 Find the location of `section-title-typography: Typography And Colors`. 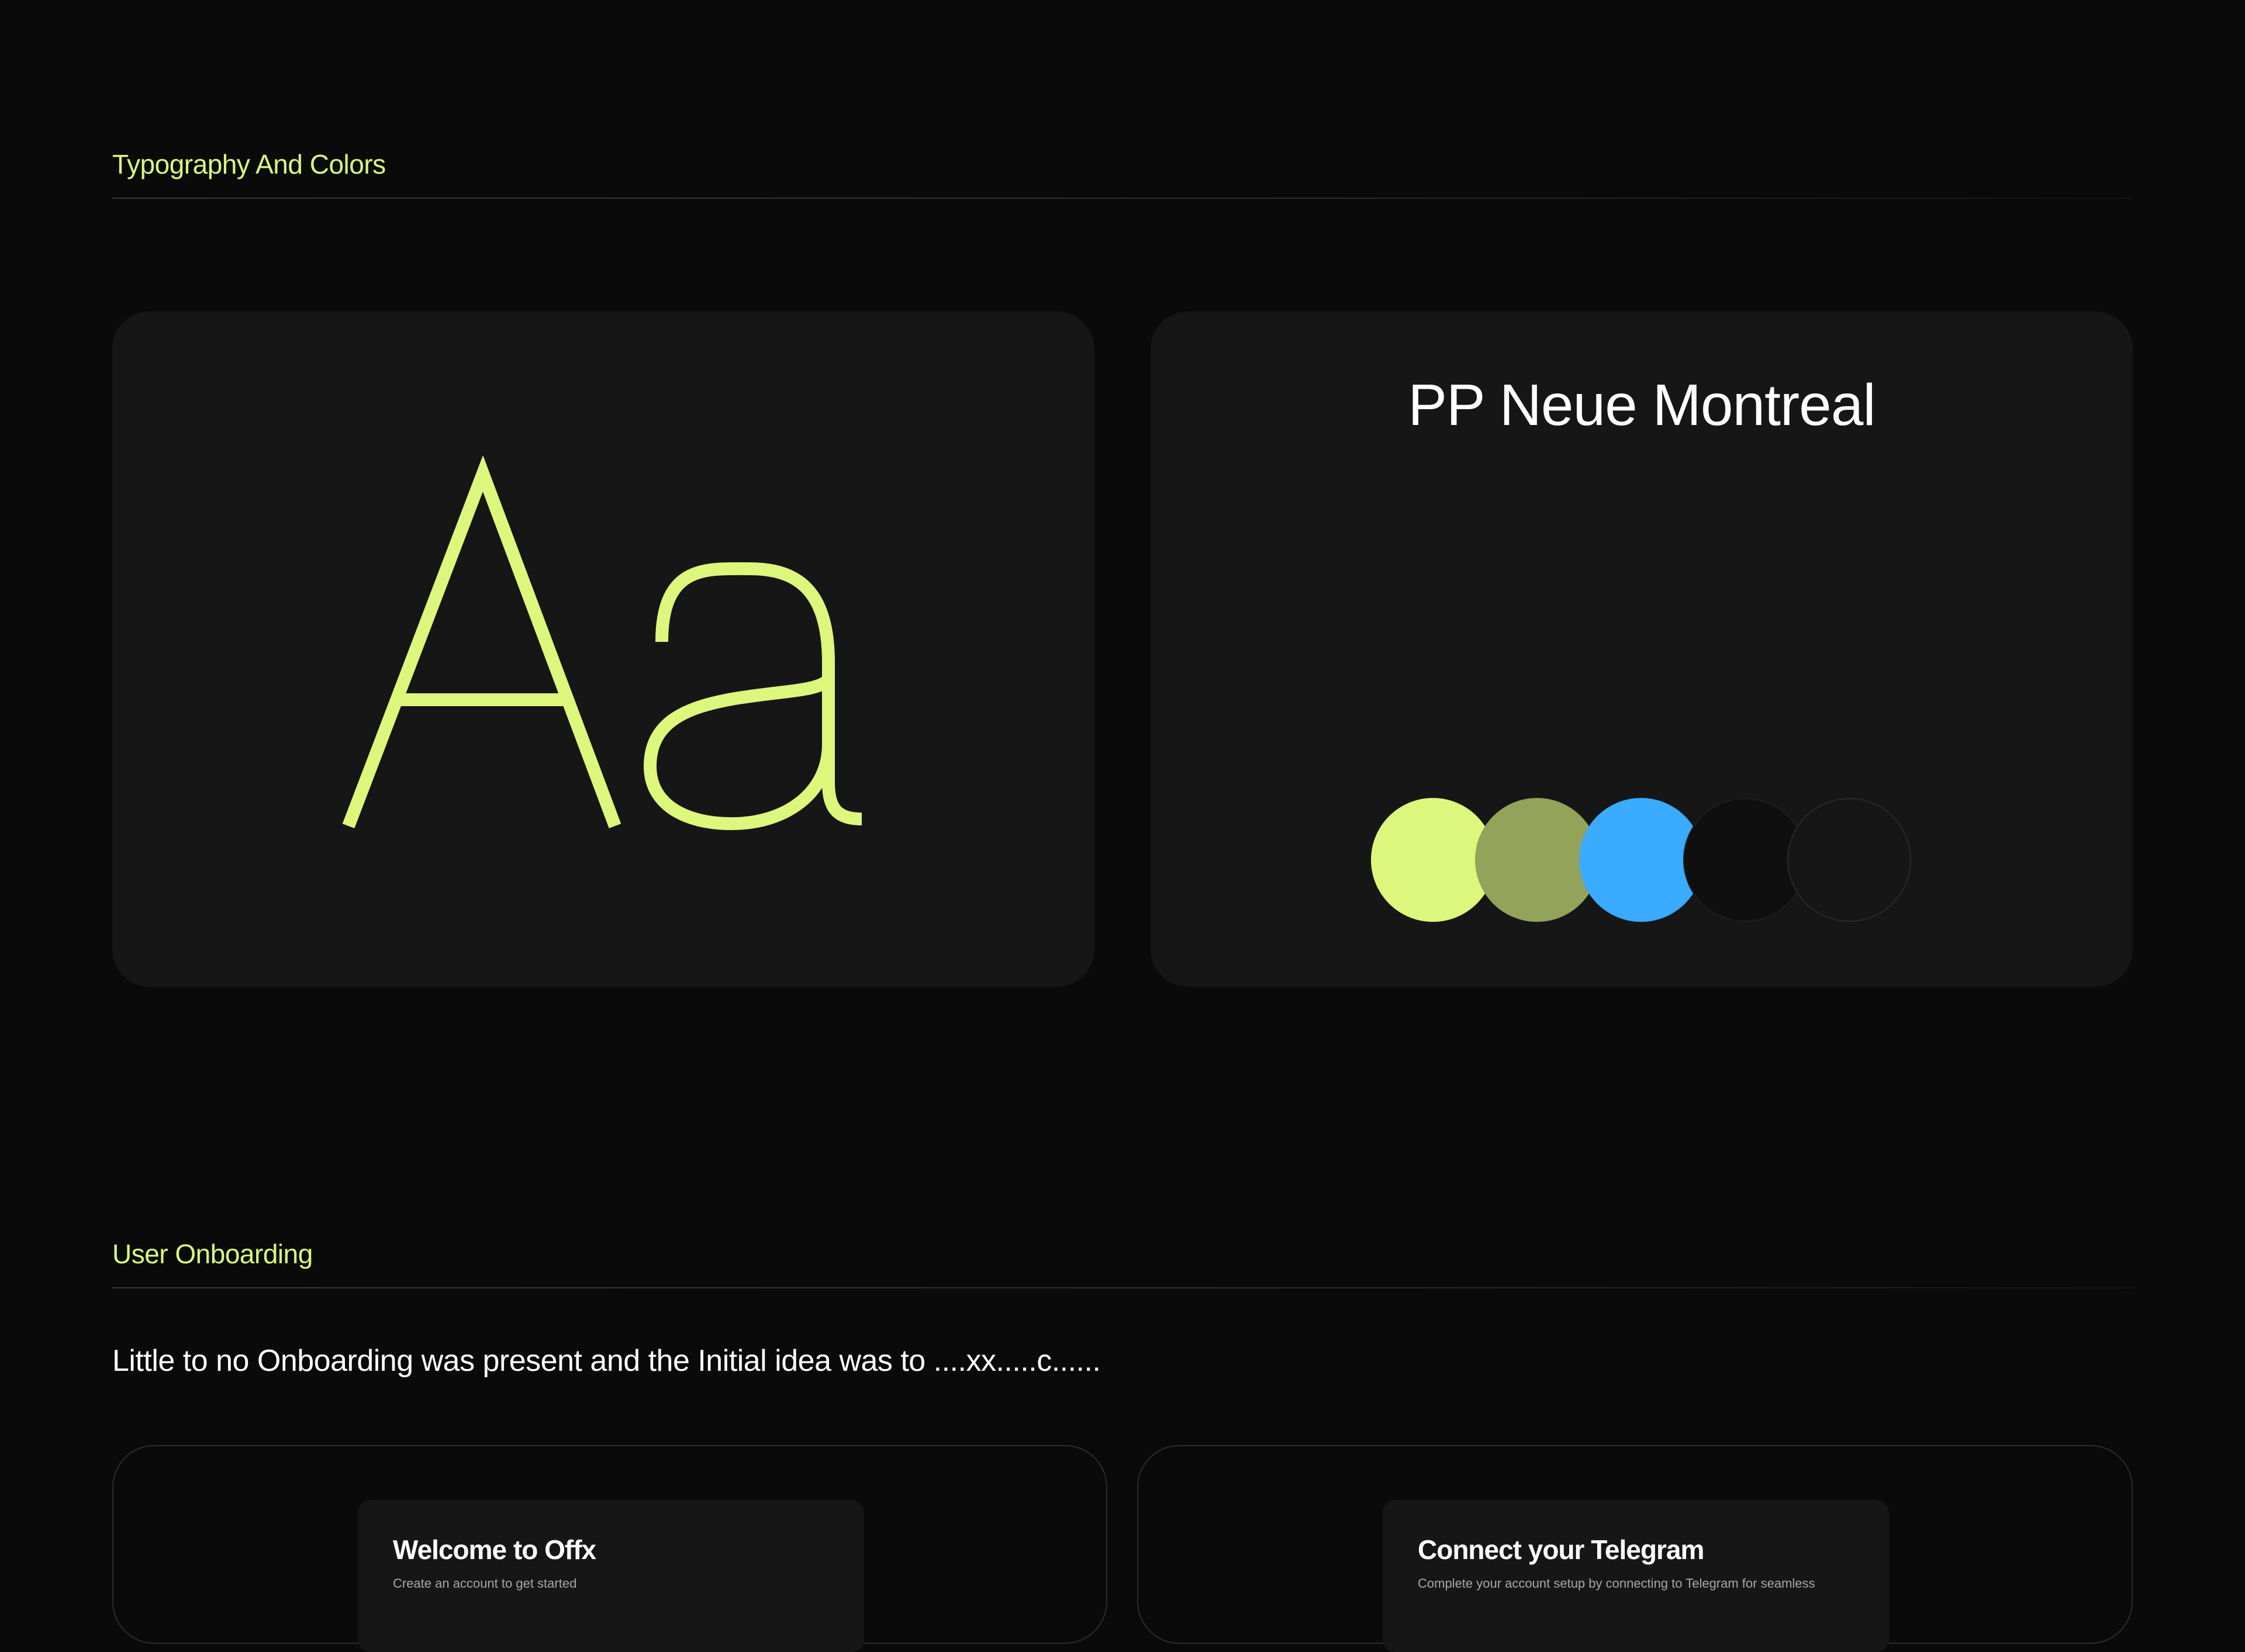

section-title-typography: Typography And Colors is located at coordinates (249, 164).